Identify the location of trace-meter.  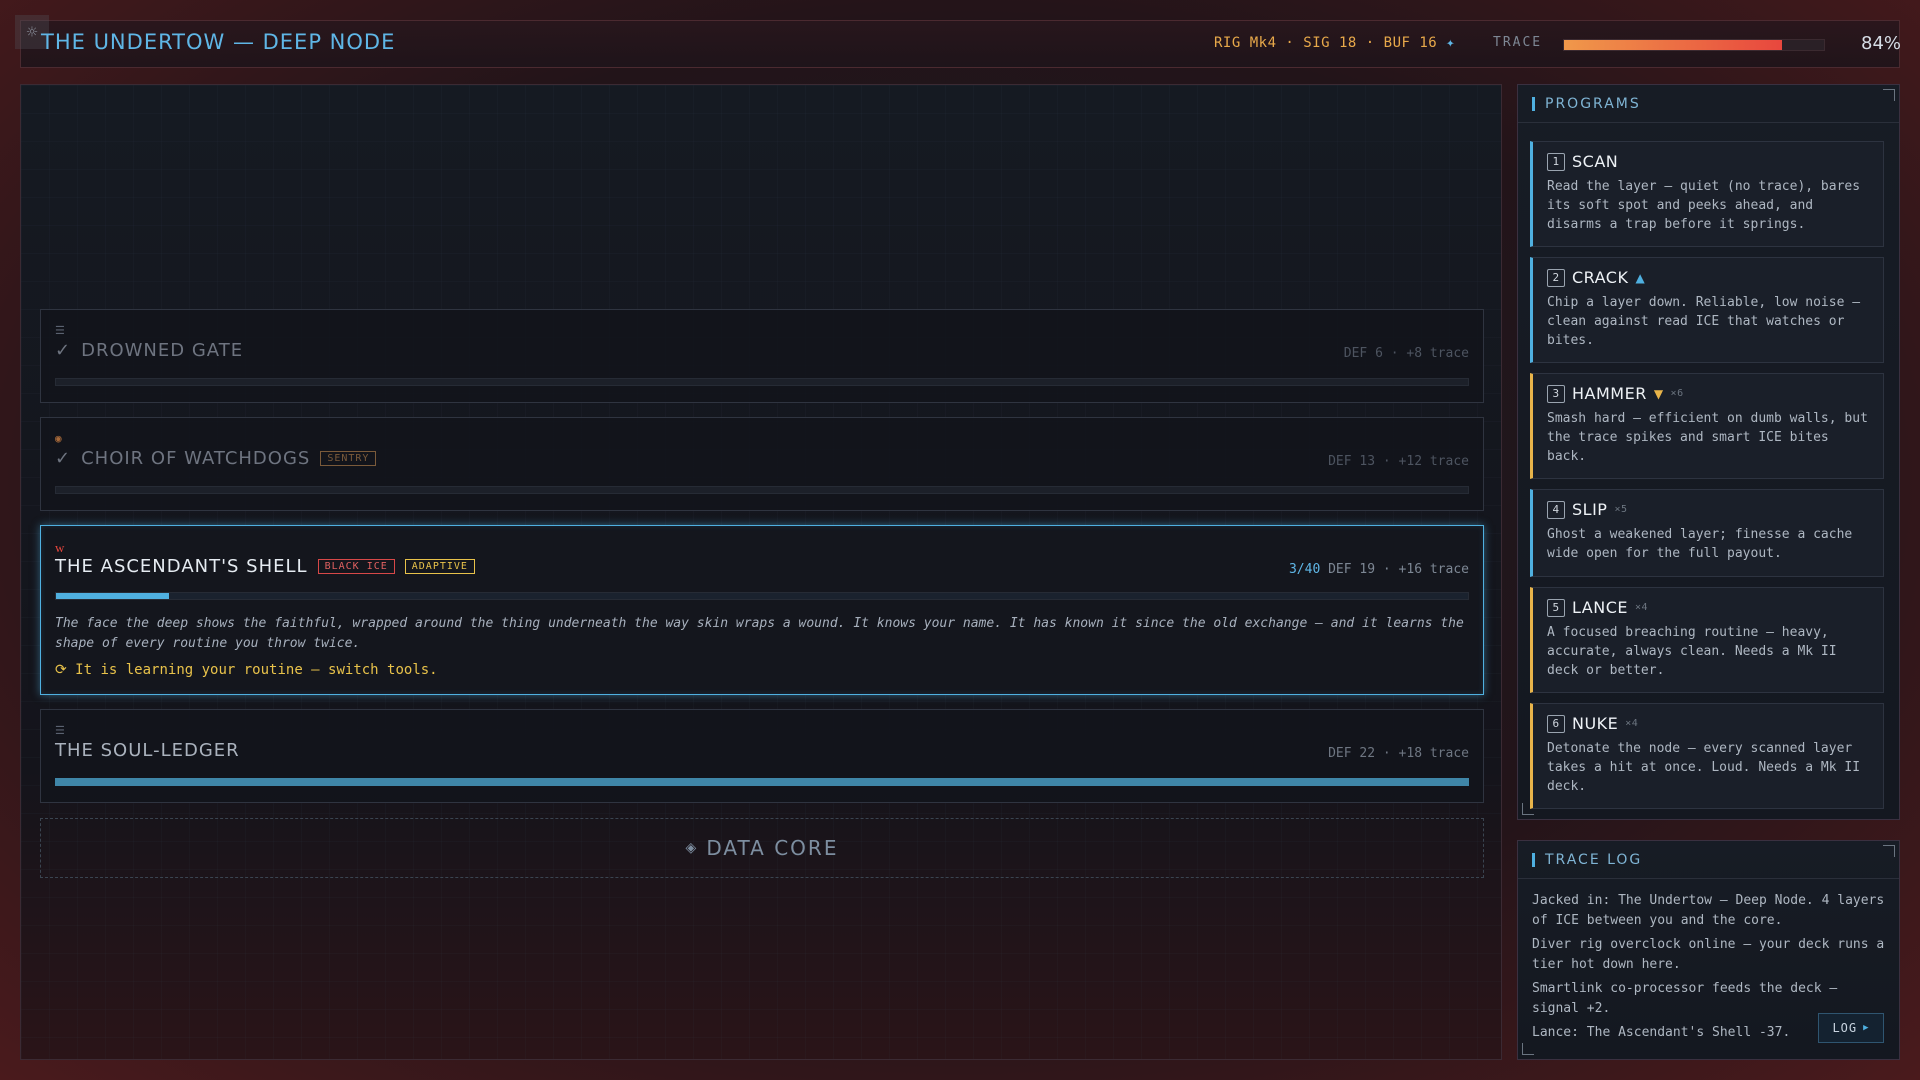
(1694, 45).